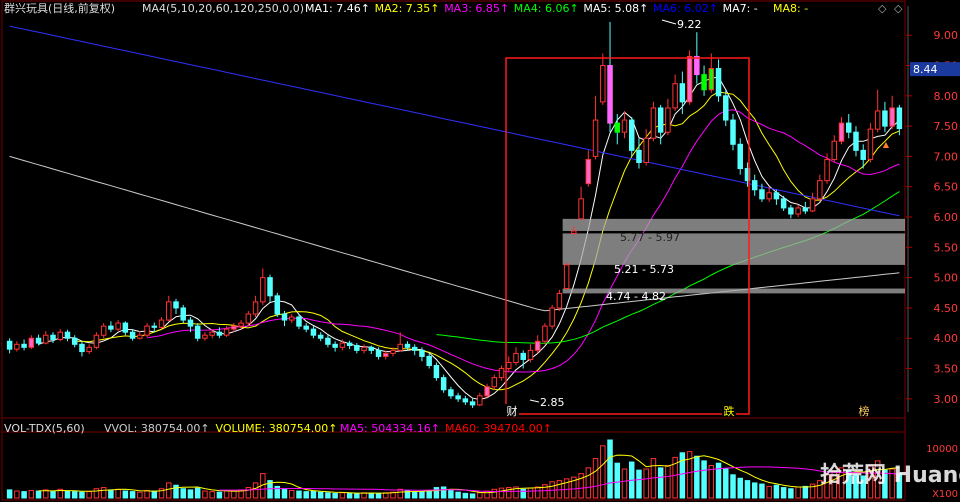 This screenshot has width=960, height=502. What do you see at coordinates (733, 249) in the screenshot?
I see `gap-box` at bounding box center [733, 249].